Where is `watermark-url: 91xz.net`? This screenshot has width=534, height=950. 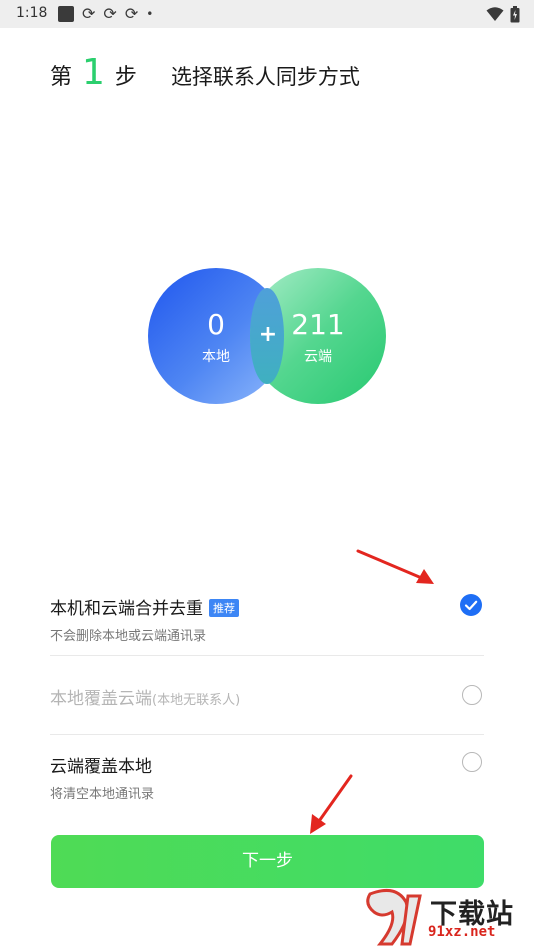 watermark-url: 91xz.net is located at coordinates (462, 932).